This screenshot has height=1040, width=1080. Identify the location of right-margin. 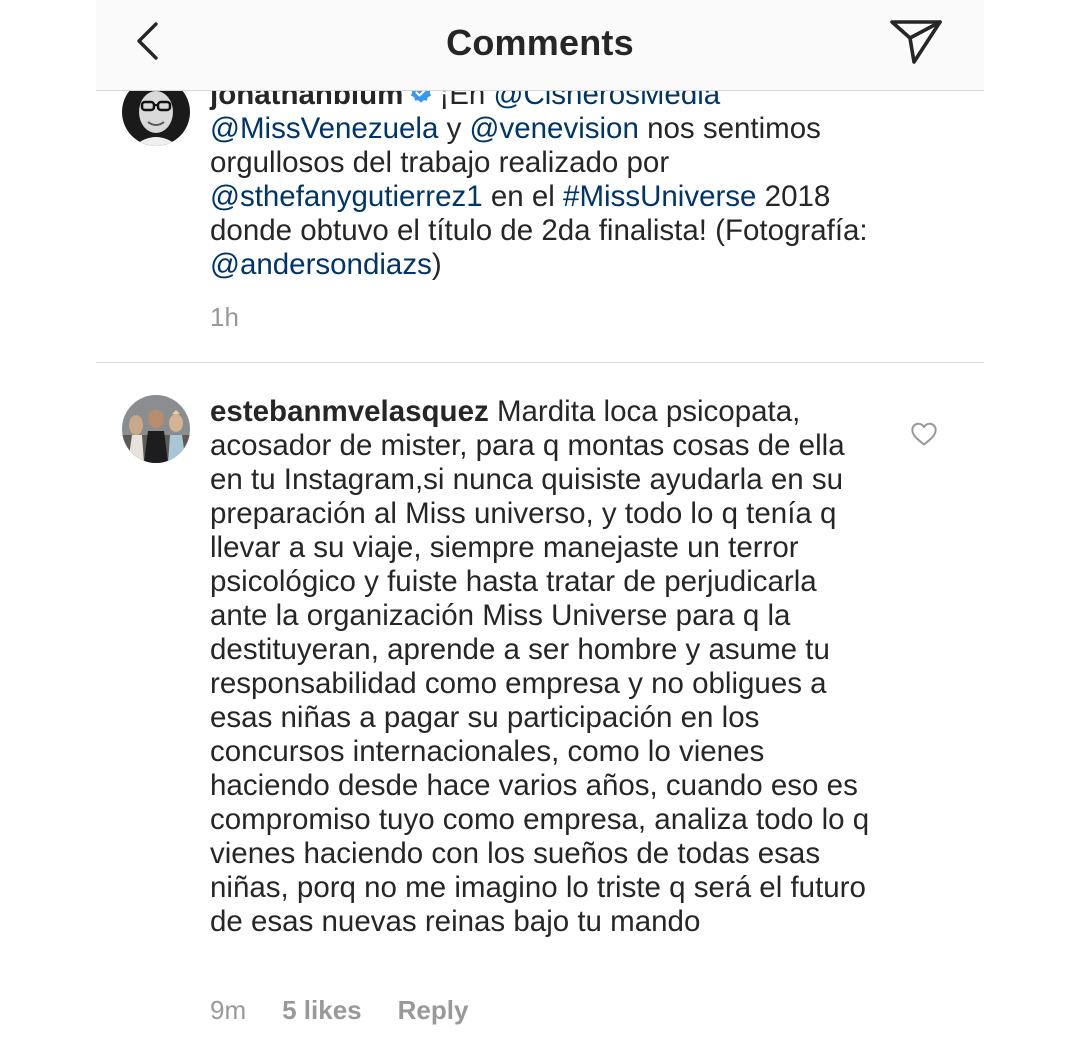
(1032, 520).